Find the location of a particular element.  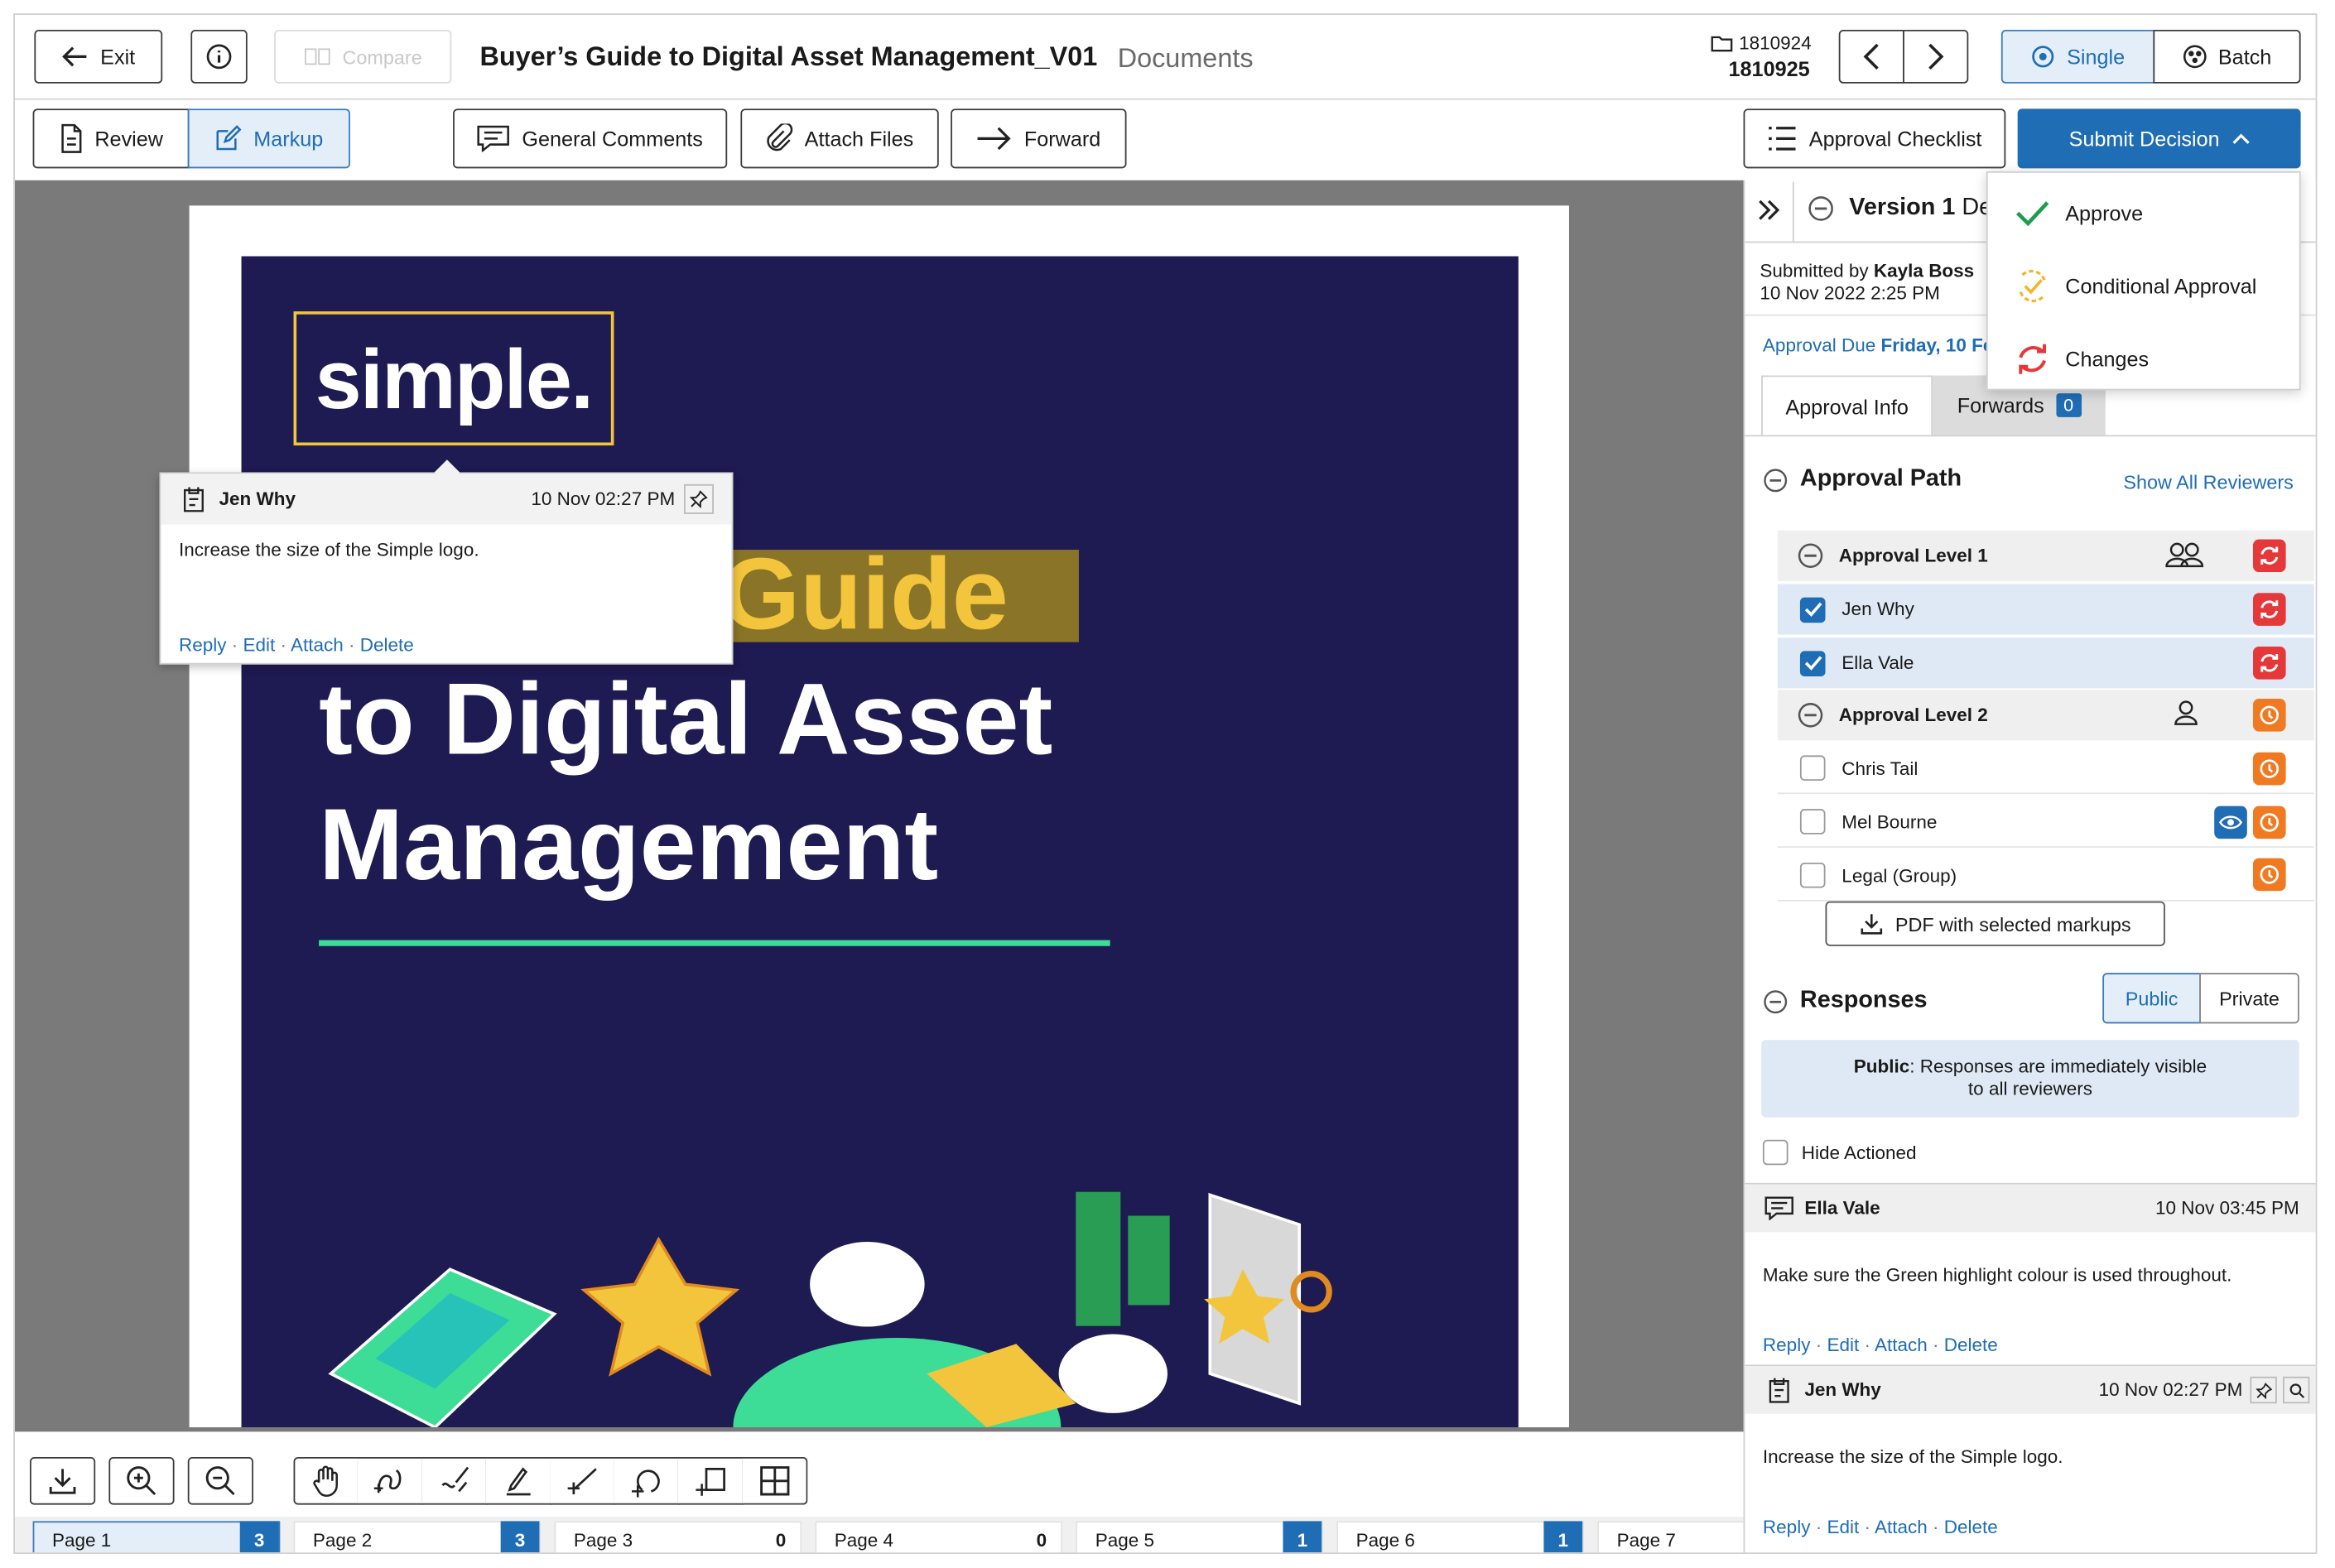

compare-button: Compare is located at coordinates (363, 57).